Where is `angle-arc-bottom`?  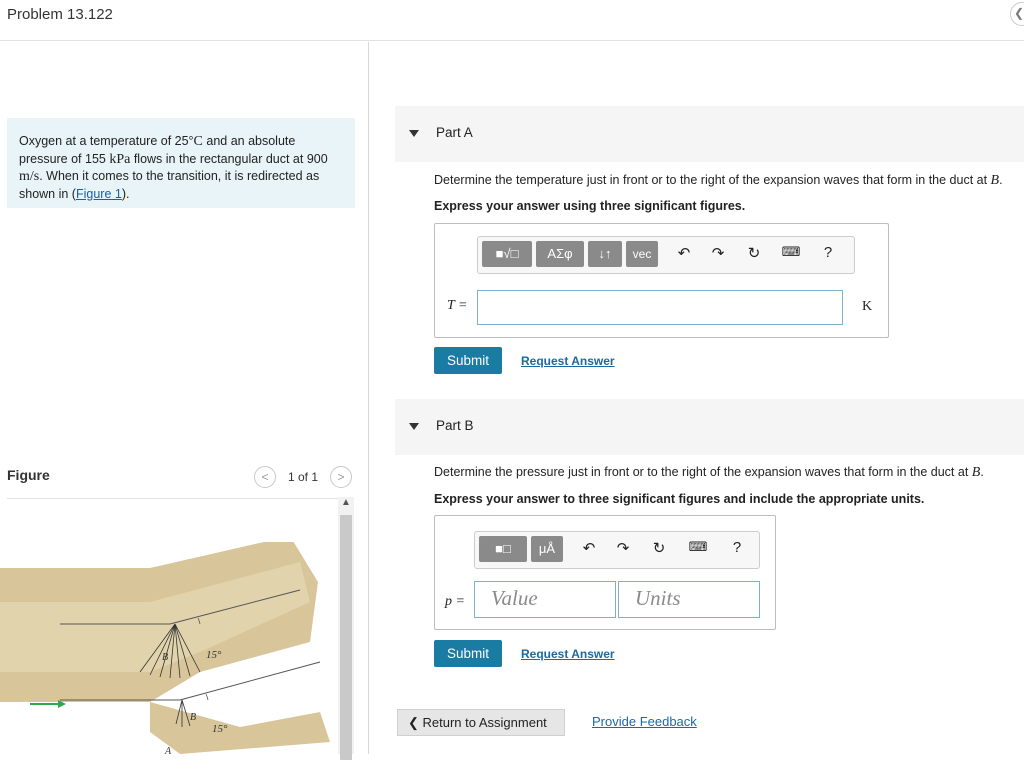
angle-arc-bottom is located at coordinates (207, 697).